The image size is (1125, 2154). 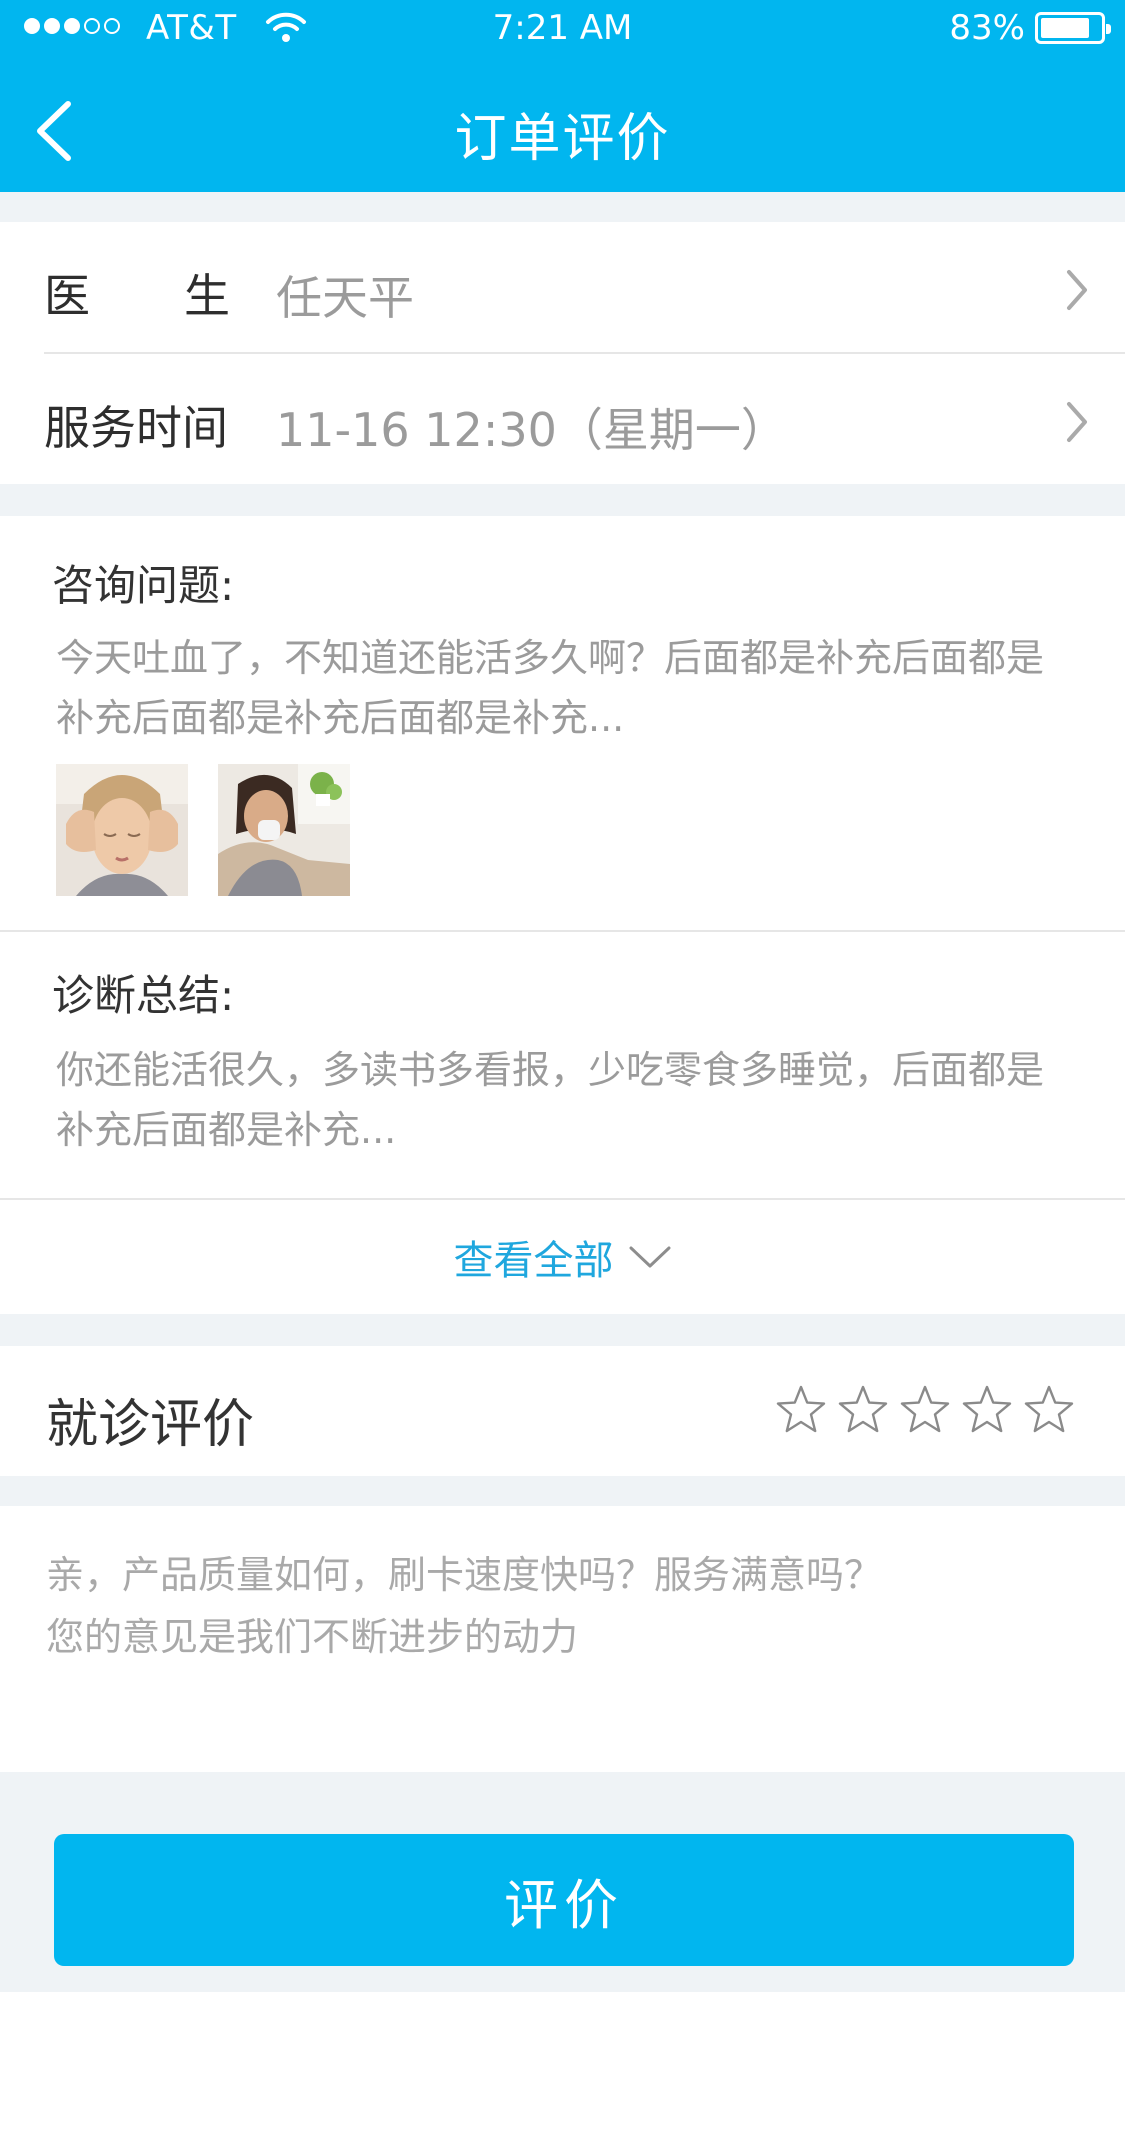 I want to click on battery-nub, so click(x=1108, y=29).